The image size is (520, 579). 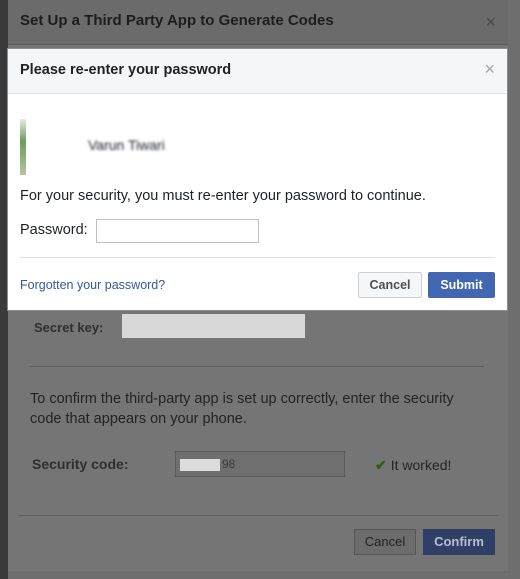 I want to click on security-code-input: 98, so click(x=260, y=464).